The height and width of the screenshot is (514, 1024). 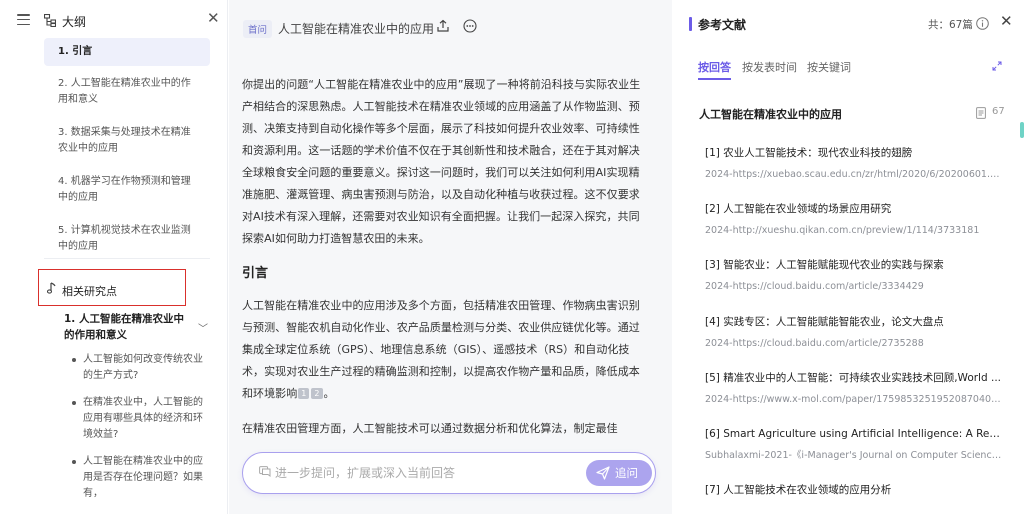 What do you see at coordinates (258, 29) in the screenshot?
I see `first-question-tag: 首问` at bounding box center [258, 29].